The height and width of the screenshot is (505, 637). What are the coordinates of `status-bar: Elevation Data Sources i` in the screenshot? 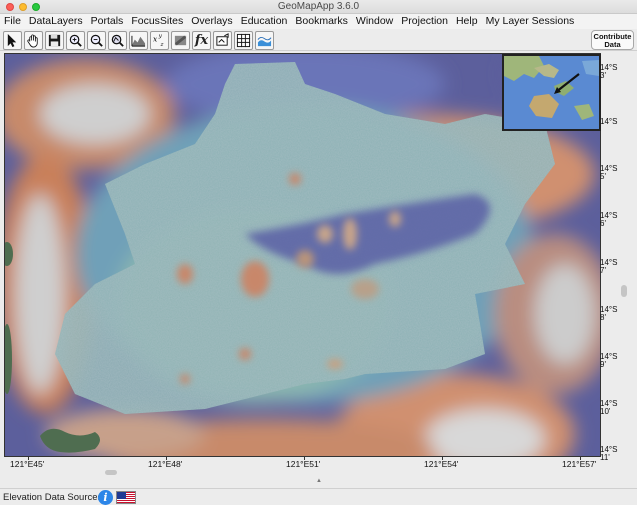 It's located at (318, 496).